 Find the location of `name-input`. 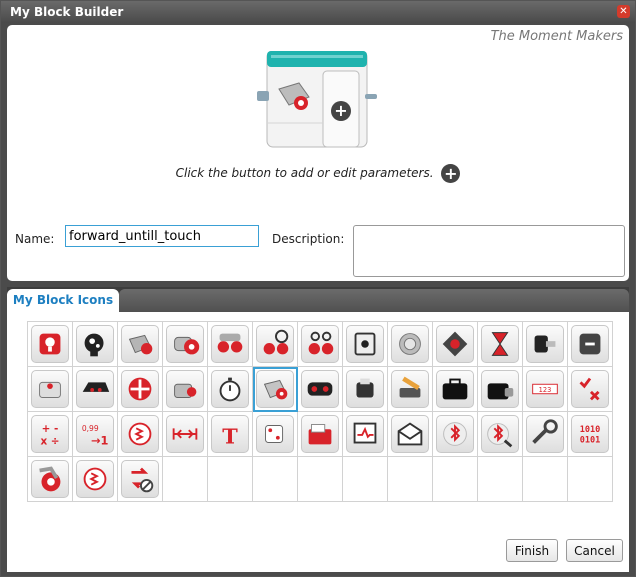

name-input is located at coordinates (162, 236).